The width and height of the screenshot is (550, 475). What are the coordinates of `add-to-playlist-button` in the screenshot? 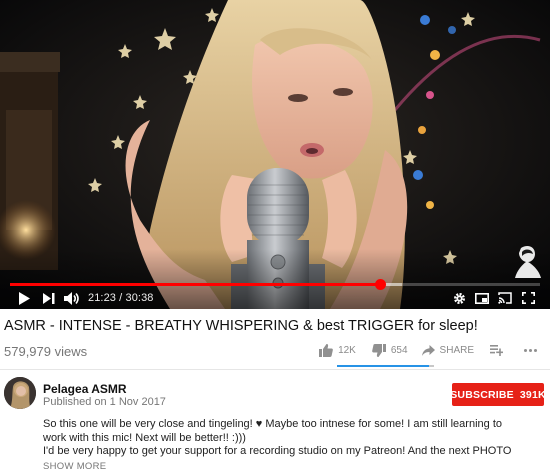 It's located at (499, 350).